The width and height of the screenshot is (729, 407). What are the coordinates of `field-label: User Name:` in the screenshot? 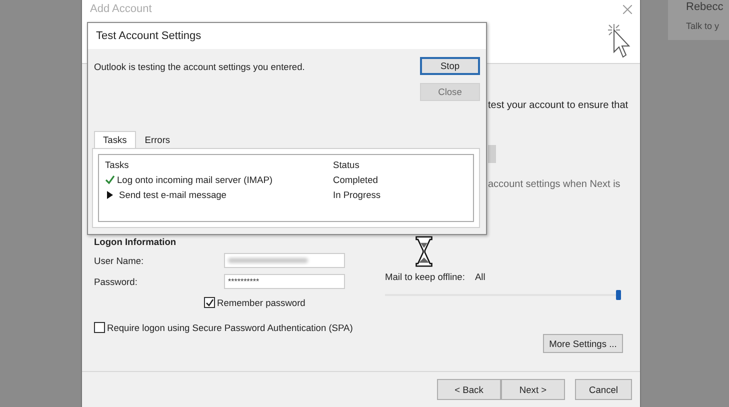 It's located at (119, 261).